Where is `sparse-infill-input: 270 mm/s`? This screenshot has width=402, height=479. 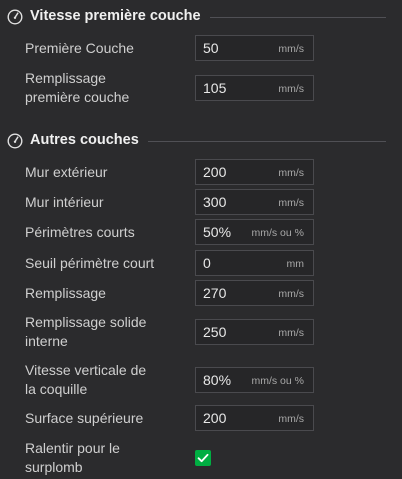
sparse-infill-input: 270 mm/s is located at coordinates (254, 293).